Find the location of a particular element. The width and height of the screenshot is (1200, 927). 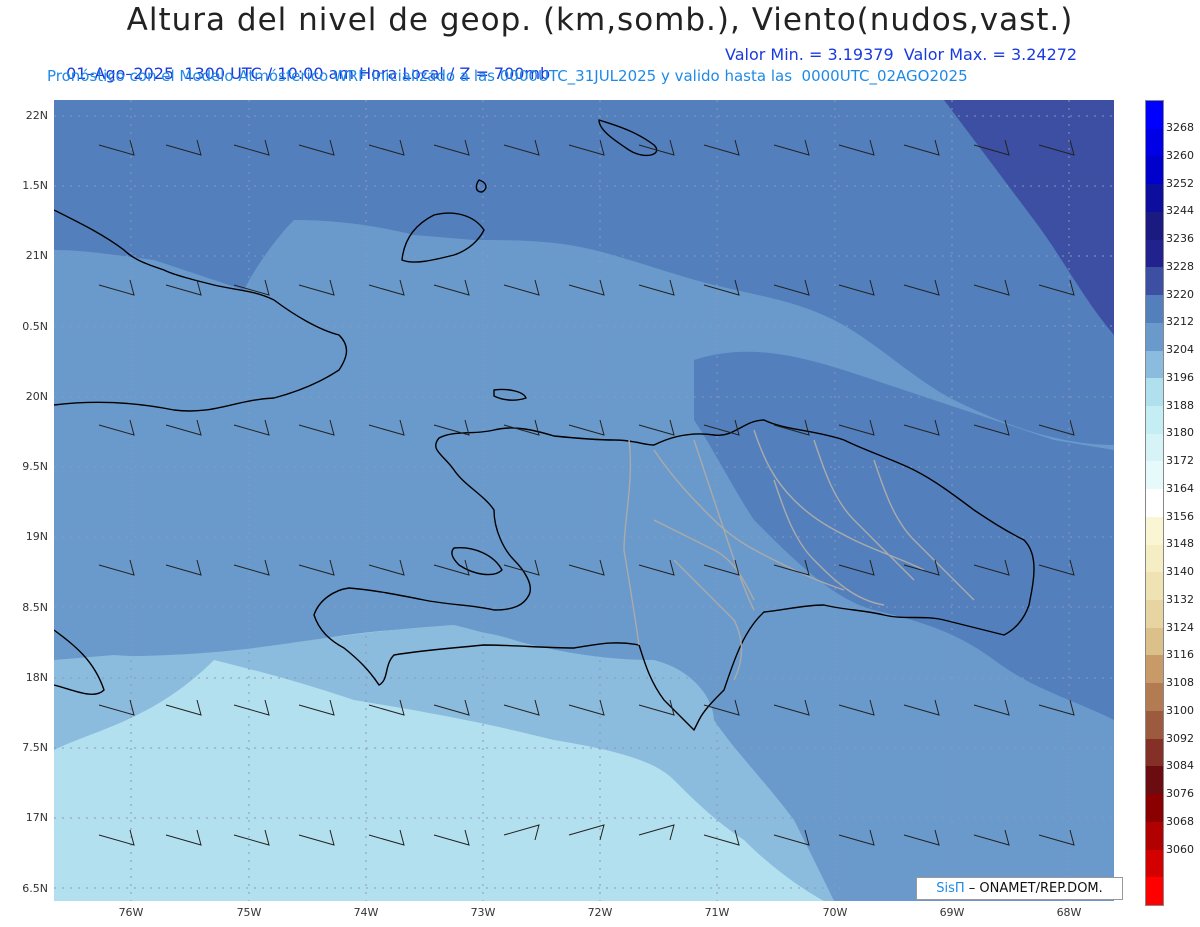

colorbar-label: 3228 is located at coordinates (1180, 266).